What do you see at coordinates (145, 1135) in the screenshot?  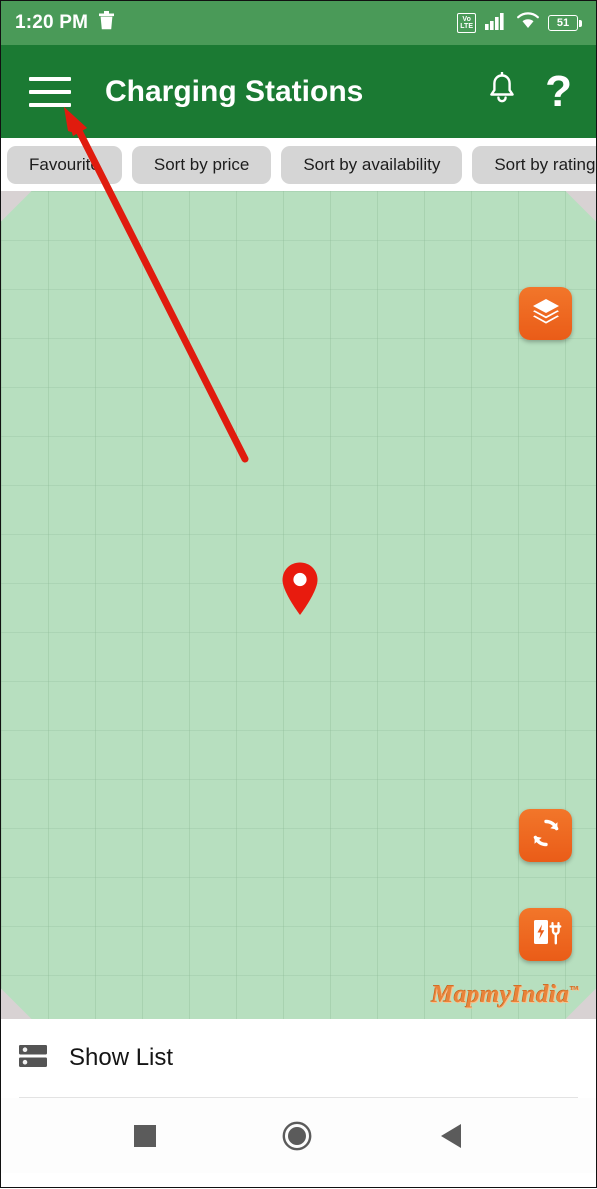 I see `square-recents-icon` at bounding box center [145, 1135].